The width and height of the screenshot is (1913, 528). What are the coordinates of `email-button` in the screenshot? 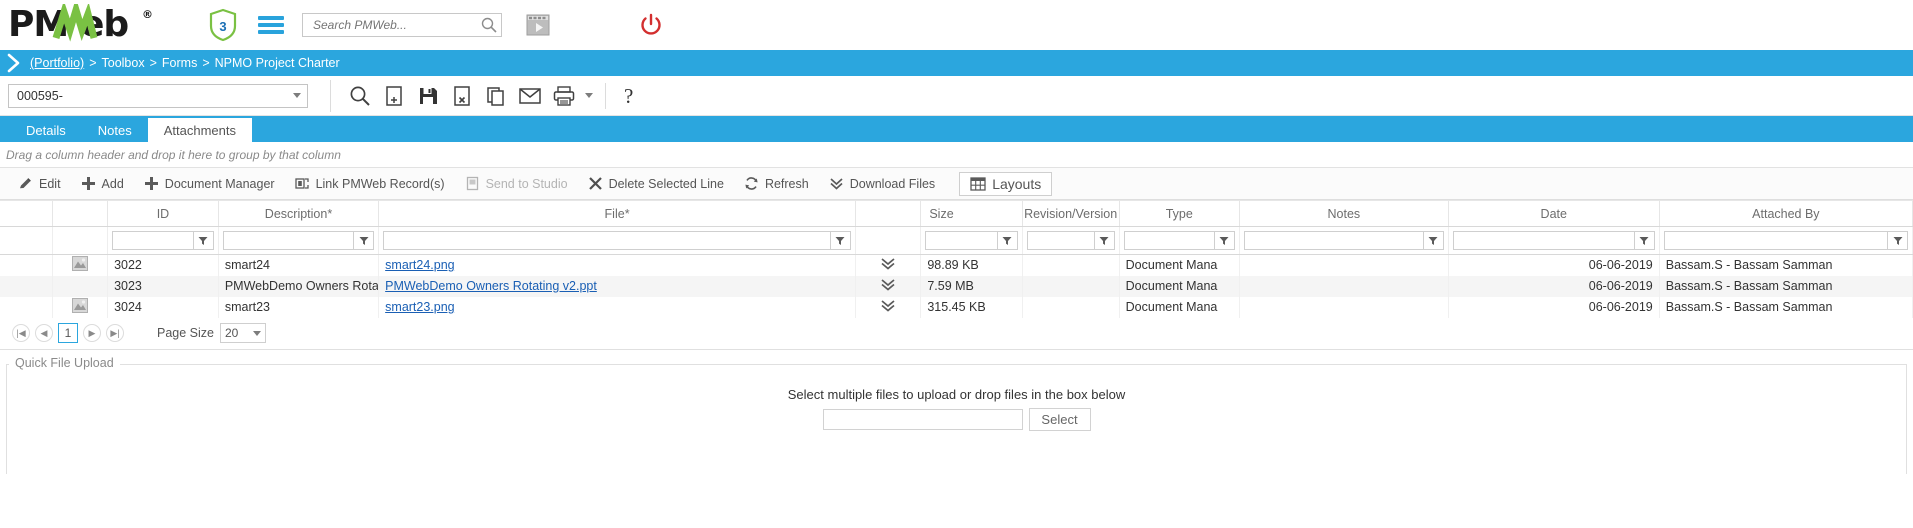 It's located at (530, 96).